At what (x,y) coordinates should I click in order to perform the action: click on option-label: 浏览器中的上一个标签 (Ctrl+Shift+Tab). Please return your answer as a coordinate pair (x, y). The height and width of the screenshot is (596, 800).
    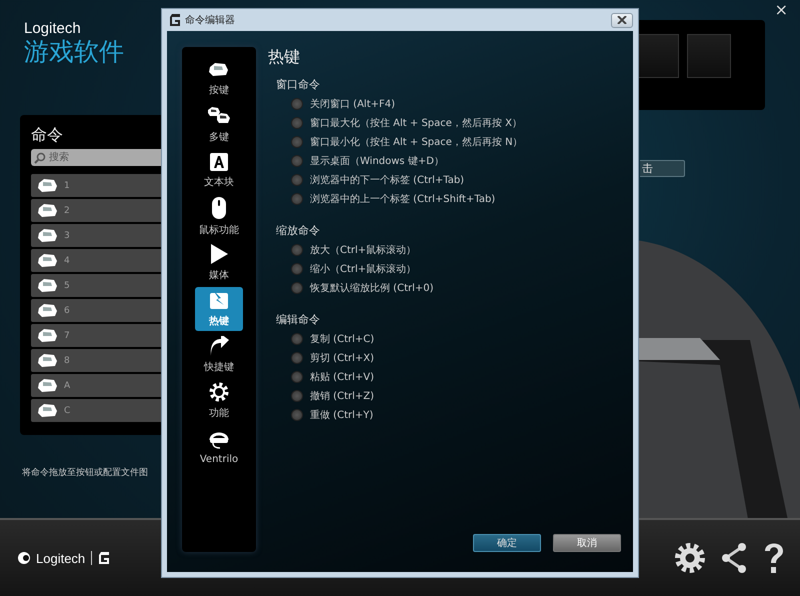
    Looking at the image, I should click on (403, 199).